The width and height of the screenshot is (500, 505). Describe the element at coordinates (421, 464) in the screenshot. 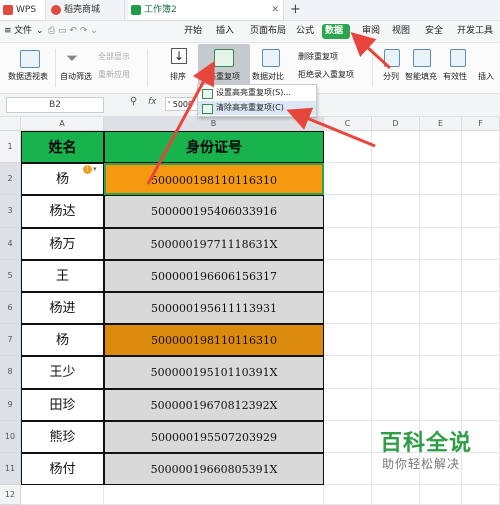

I see `watermark-slogan: 助你轻松解决` at that location.